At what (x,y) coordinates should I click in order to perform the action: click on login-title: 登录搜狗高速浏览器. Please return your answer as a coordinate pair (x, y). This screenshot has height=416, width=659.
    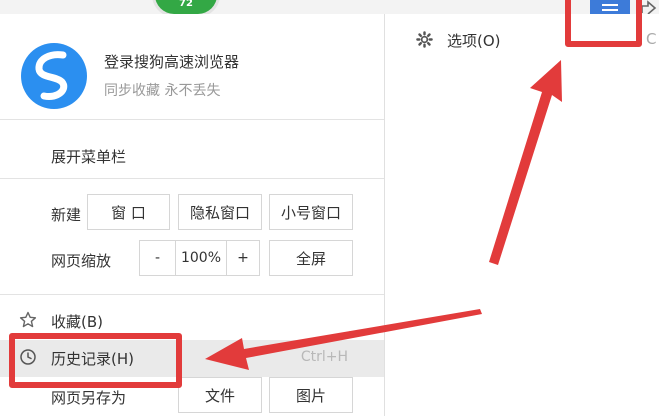
    Looking at the image, I should click on (171, 61).